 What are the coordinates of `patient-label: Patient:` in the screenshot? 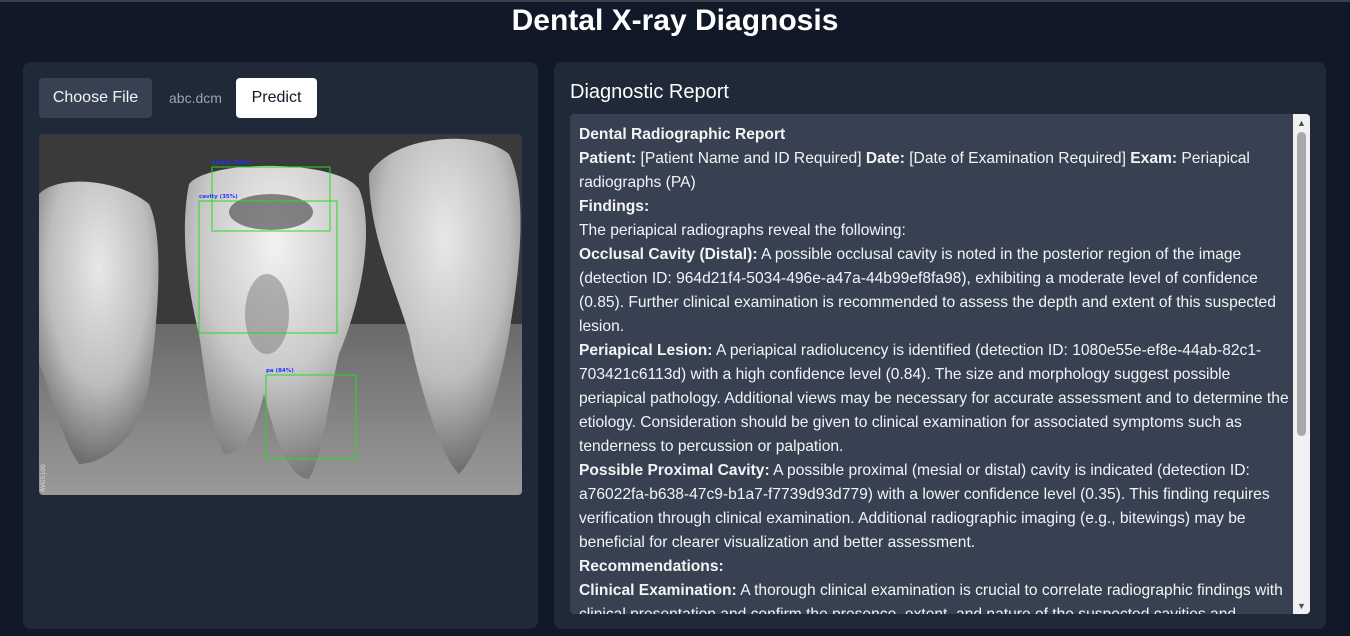 It's located at (608, 158).